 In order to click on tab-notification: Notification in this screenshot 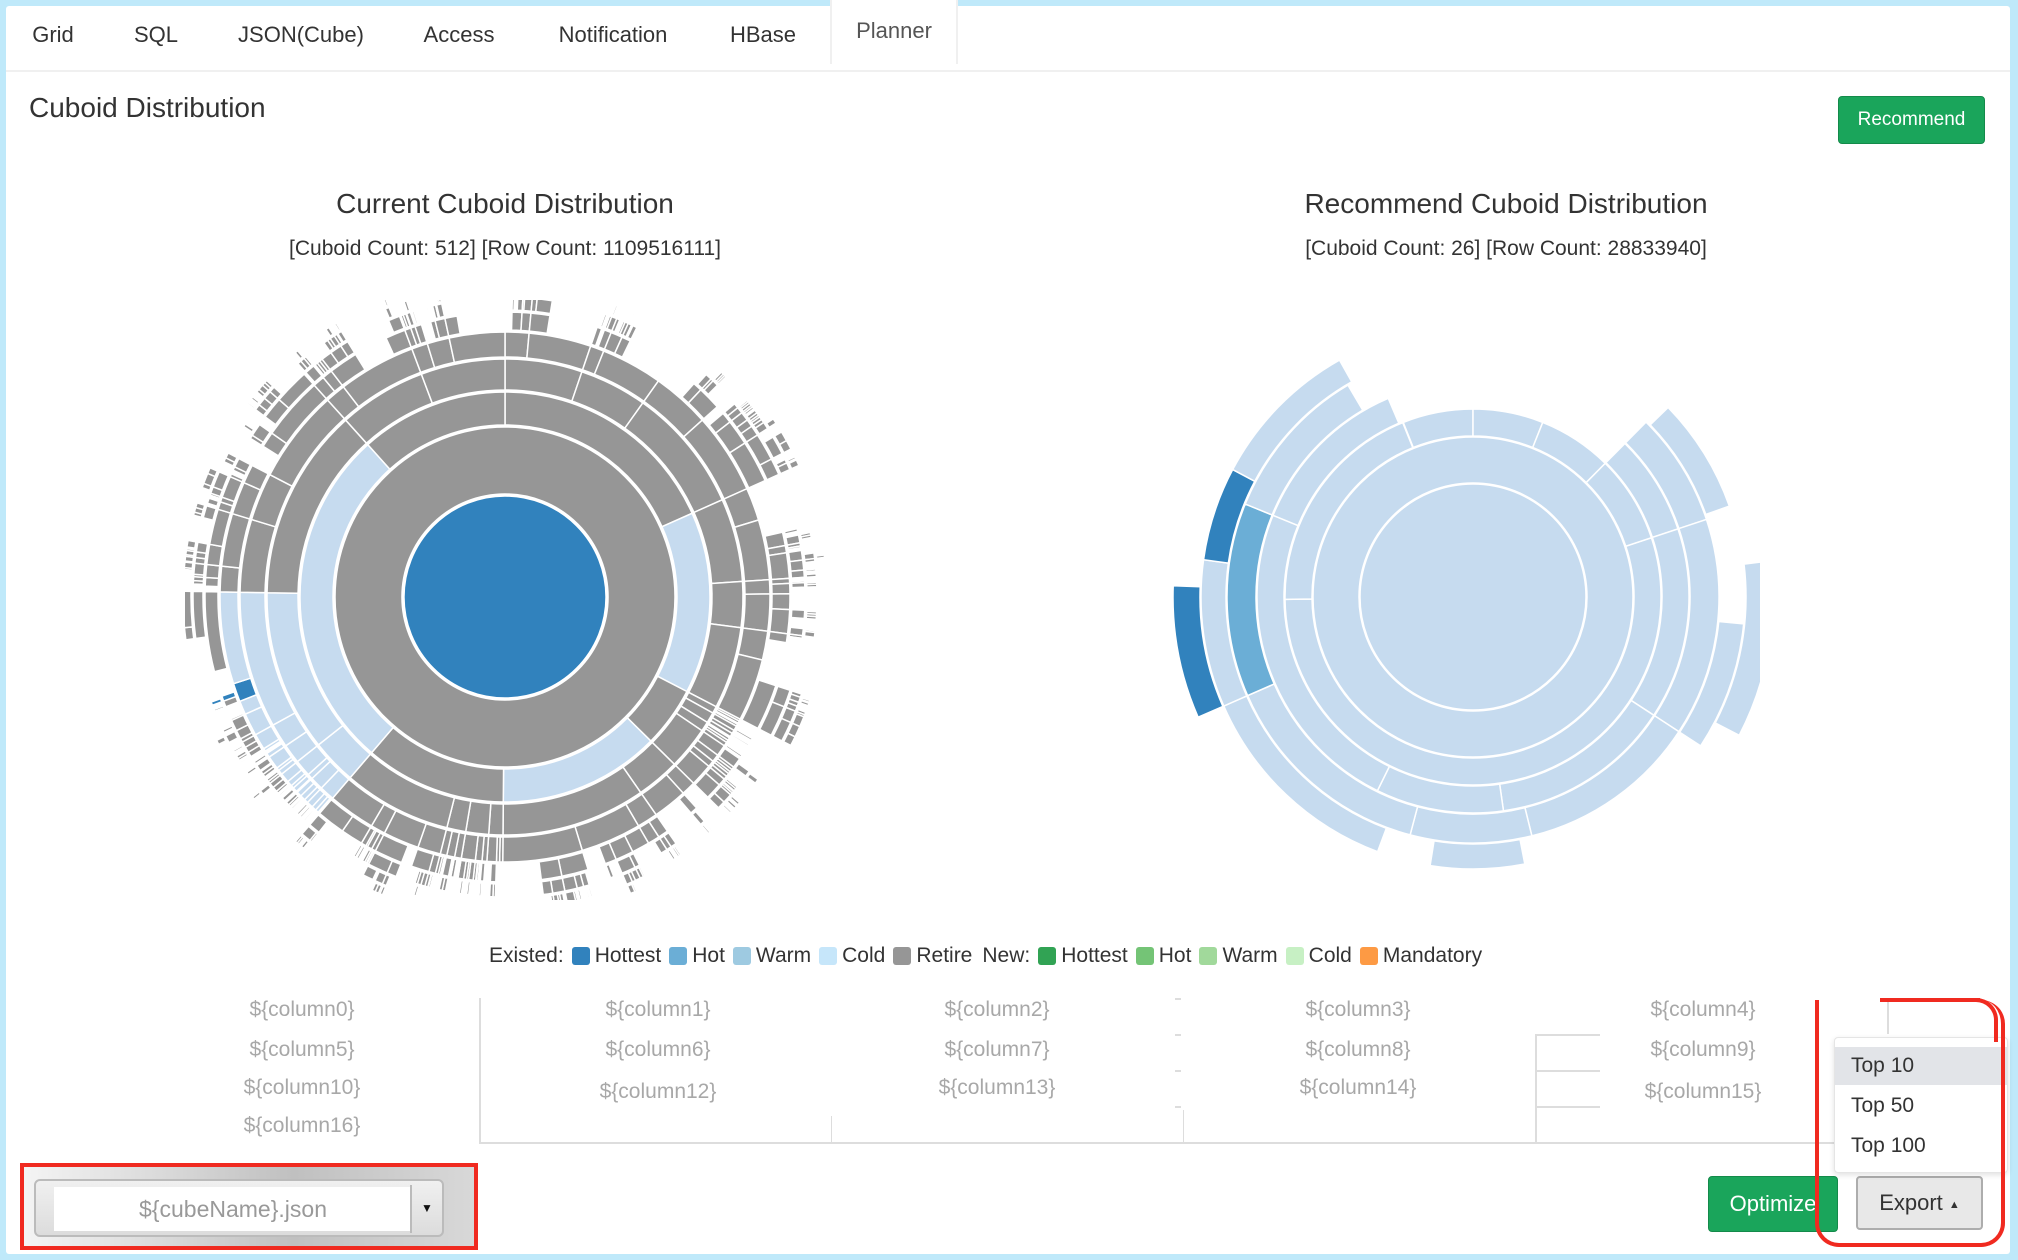, I will do `click(613, 32)`.